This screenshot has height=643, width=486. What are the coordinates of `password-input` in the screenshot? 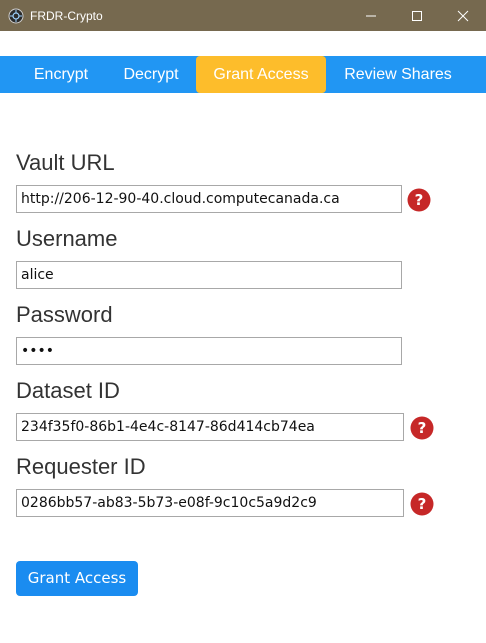 It's located at (209, 351).